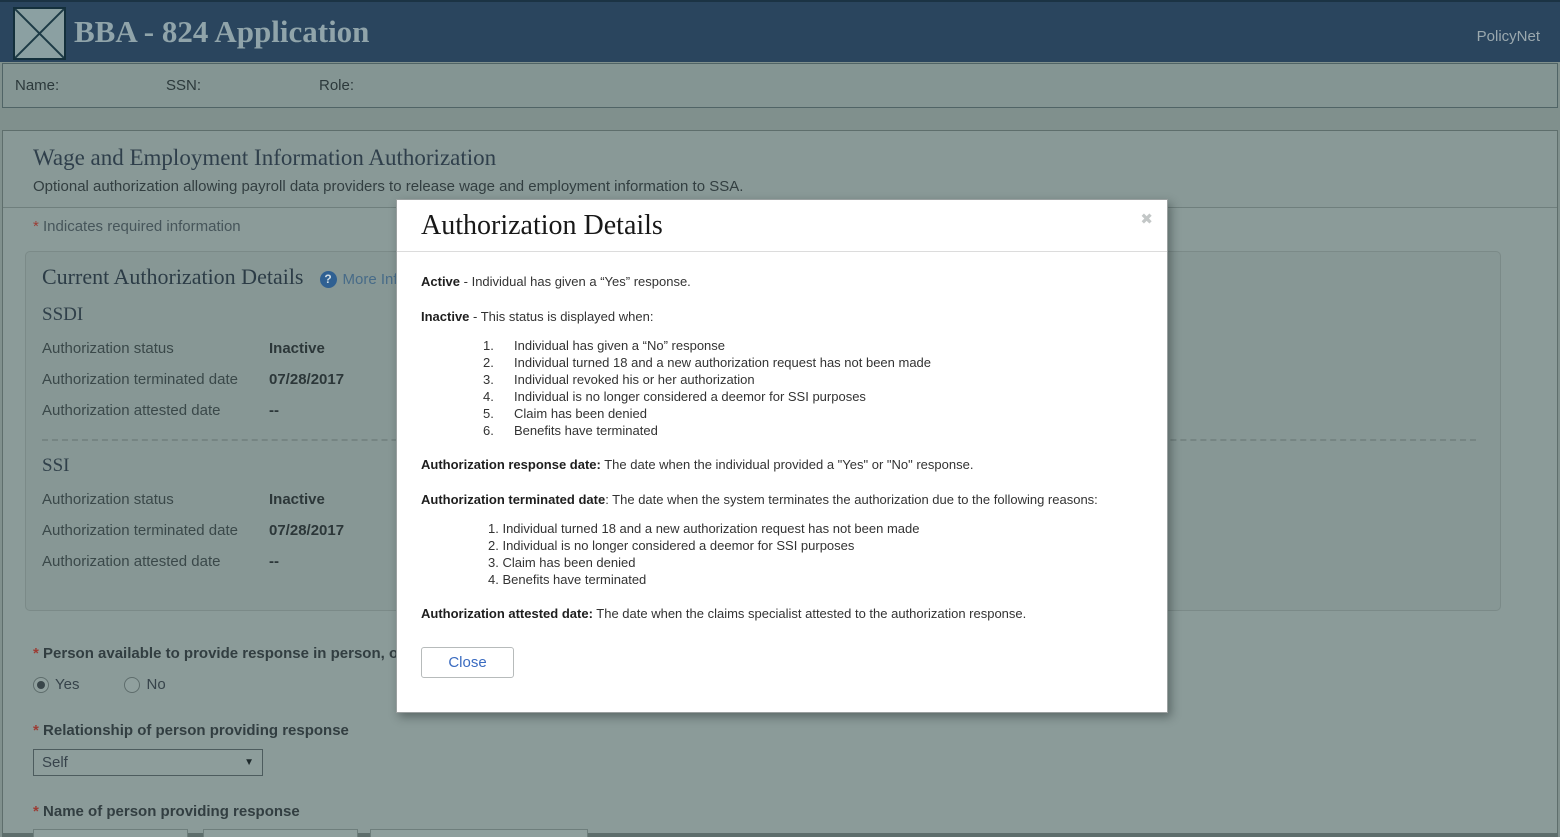  Describe the element at coordinates (297, 348) in the screenshot. I see `ssdi-status-value: Inactive` at that location.